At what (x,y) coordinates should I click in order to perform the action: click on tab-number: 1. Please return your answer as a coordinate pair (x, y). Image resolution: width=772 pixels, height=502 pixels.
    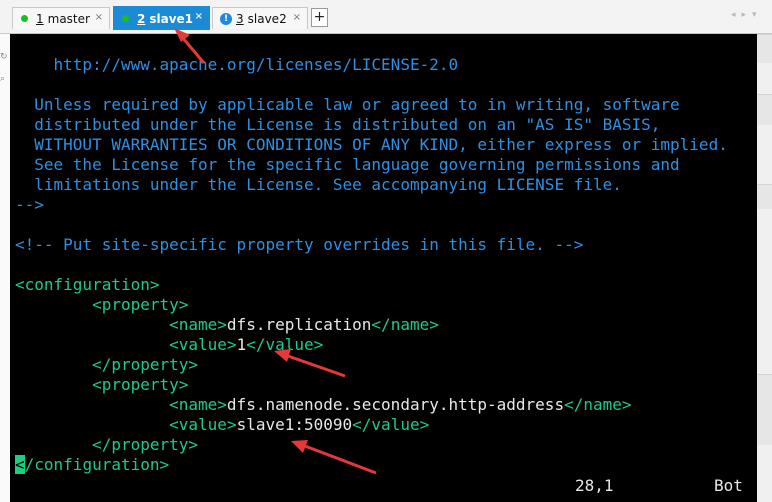
    Looking at the image, I should click on (40, 18).